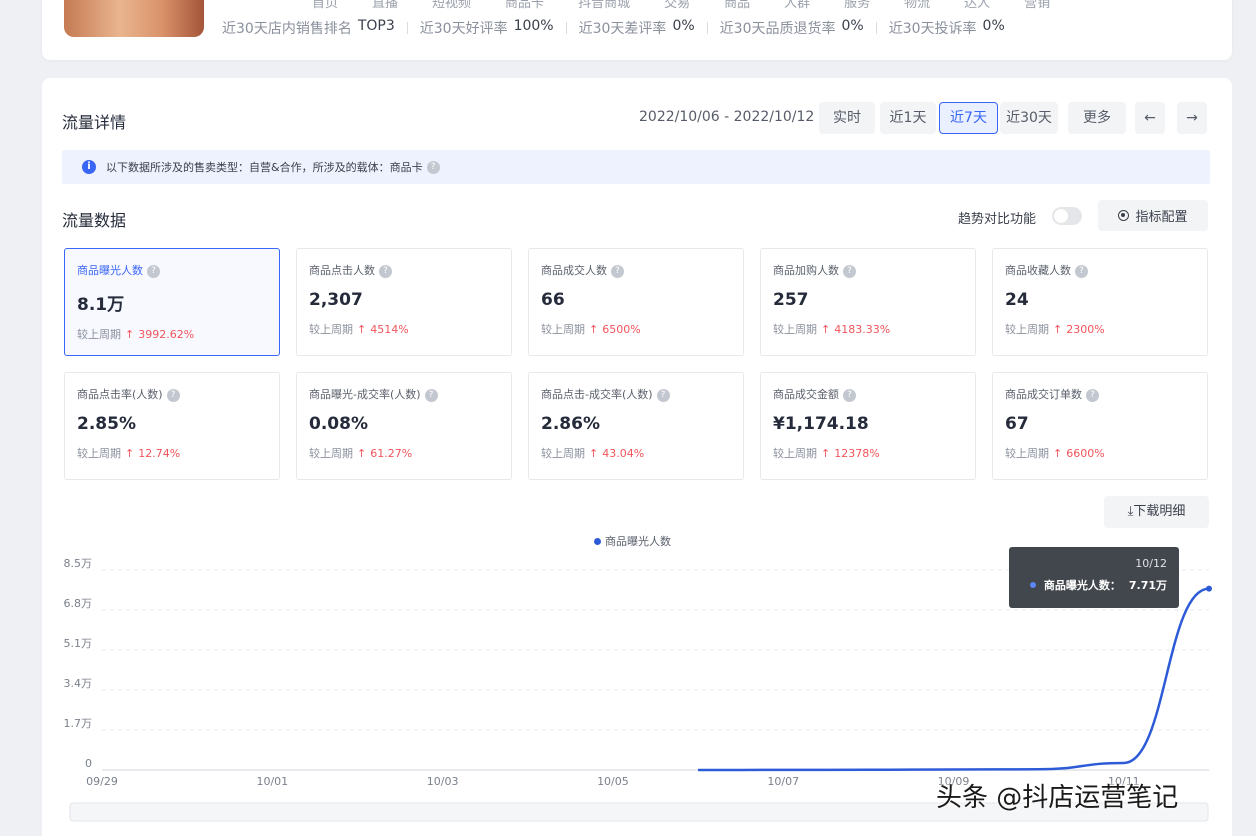  I want to click on metric-value: 2,307, so click(336, 300).